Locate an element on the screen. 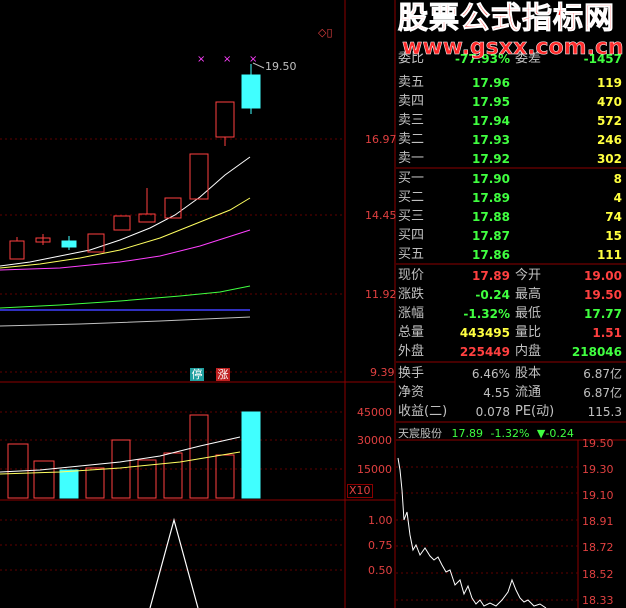 This screenshot has height=608, width=626. quote-label: 现价 is located at coordinates (411, 275).